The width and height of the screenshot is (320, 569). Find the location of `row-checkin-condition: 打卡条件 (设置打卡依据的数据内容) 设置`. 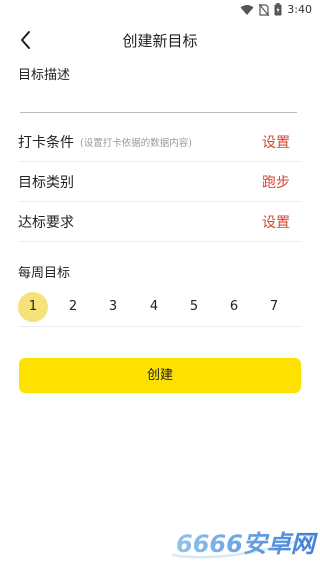

row-checkin-condition: 打卡条件 (设置打卡依据的数据内容) 设置 is located at coordinates (160, 141).